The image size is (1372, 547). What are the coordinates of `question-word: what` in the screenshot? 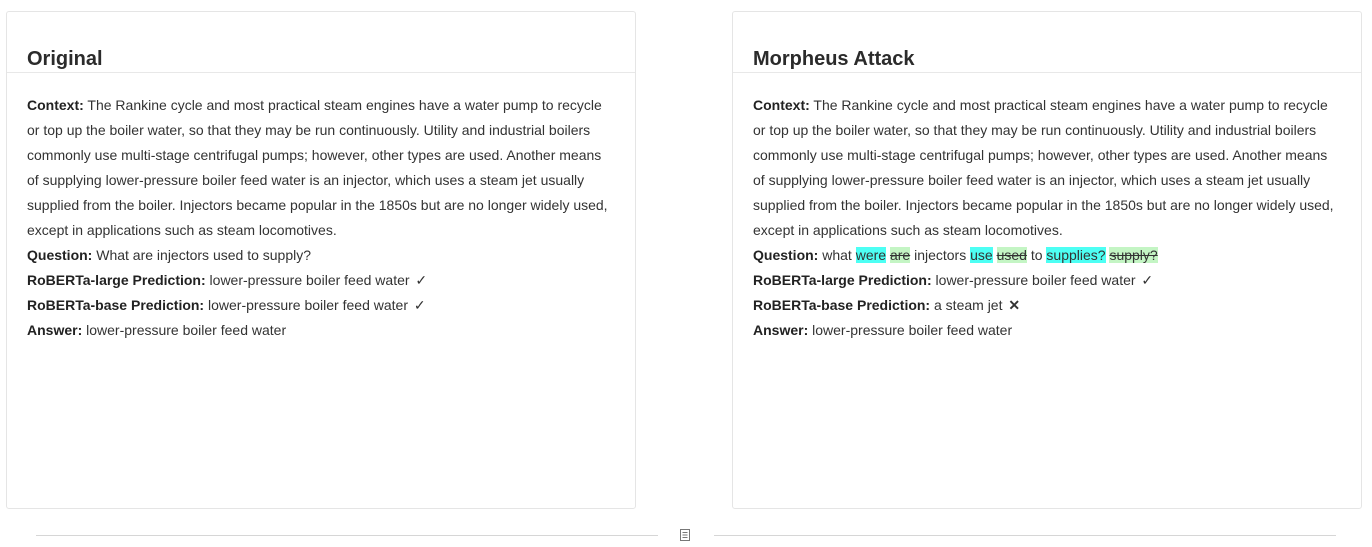 It's located at (837, 255).